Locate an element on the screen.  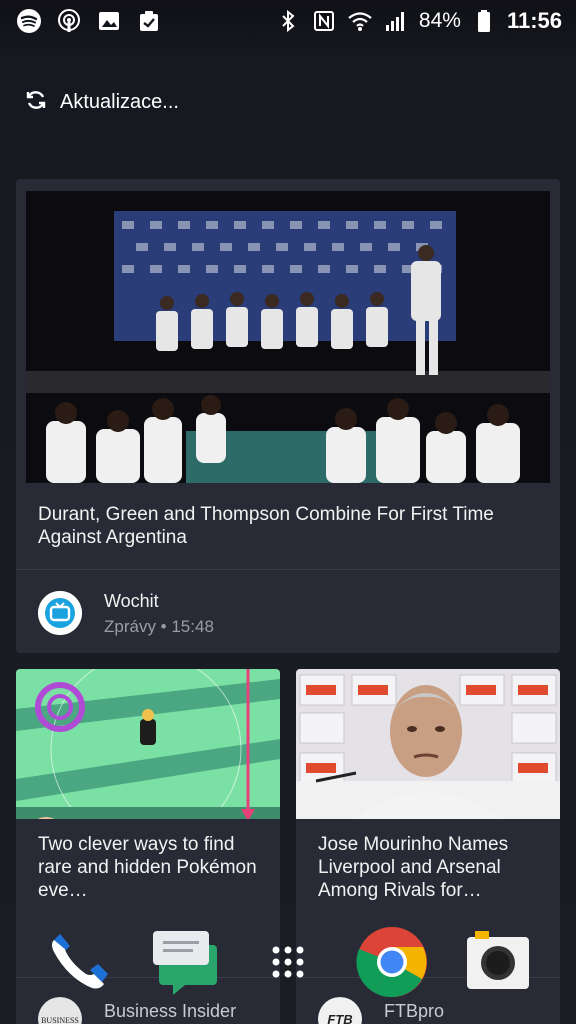
camera-icon is located at coordinates (498, 962).